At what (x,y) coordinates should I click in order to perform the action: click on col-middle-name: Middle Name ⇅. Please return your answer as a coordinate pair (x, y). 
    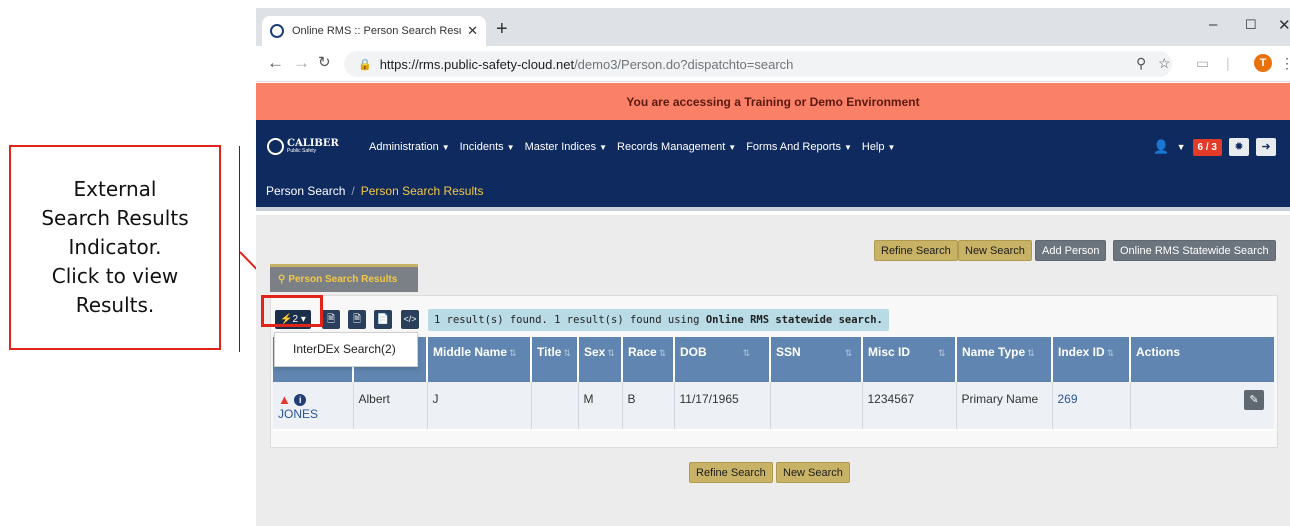
    Looking at the image, I should click on (479, 359).